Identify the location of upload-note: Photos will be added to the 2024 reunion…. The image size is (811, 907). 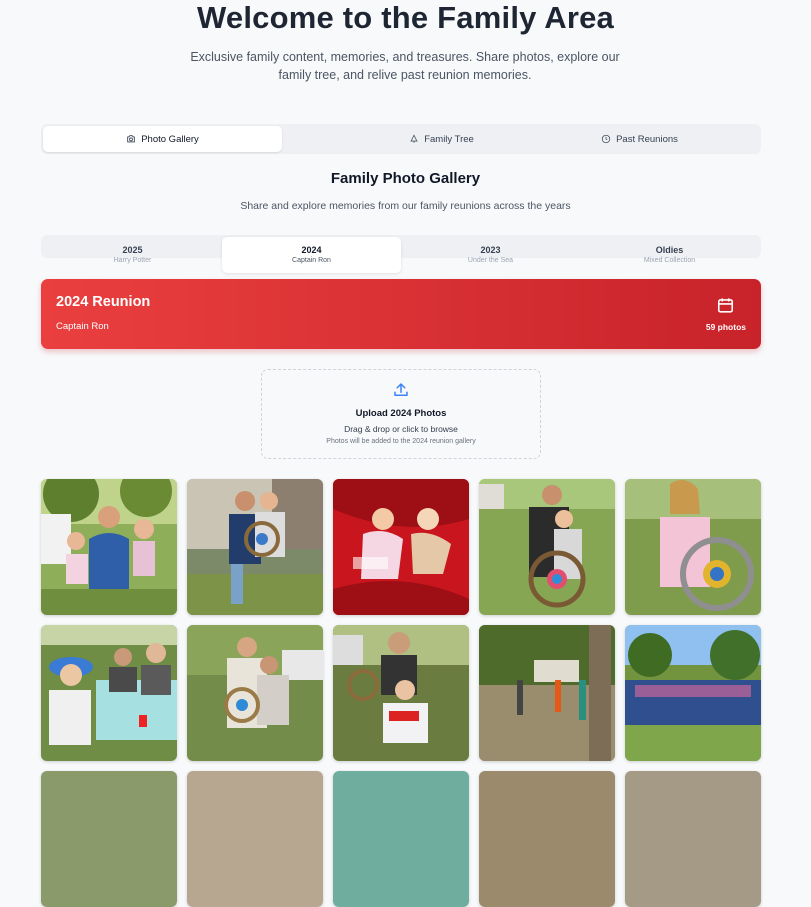
(401, 441).